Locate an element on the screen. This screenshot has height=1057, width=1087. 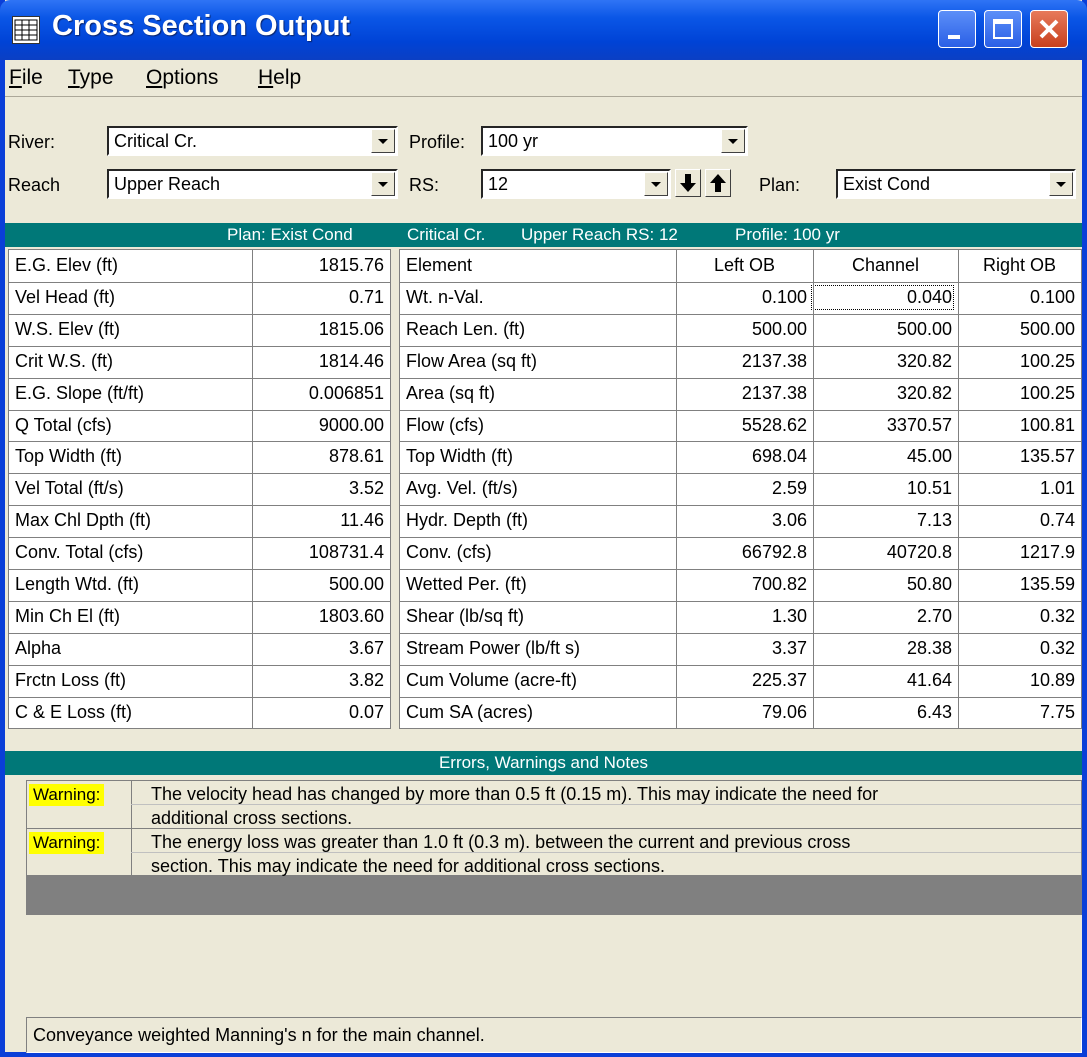
summary-label: Top Width (ft) is located at coordinates (69, 456).